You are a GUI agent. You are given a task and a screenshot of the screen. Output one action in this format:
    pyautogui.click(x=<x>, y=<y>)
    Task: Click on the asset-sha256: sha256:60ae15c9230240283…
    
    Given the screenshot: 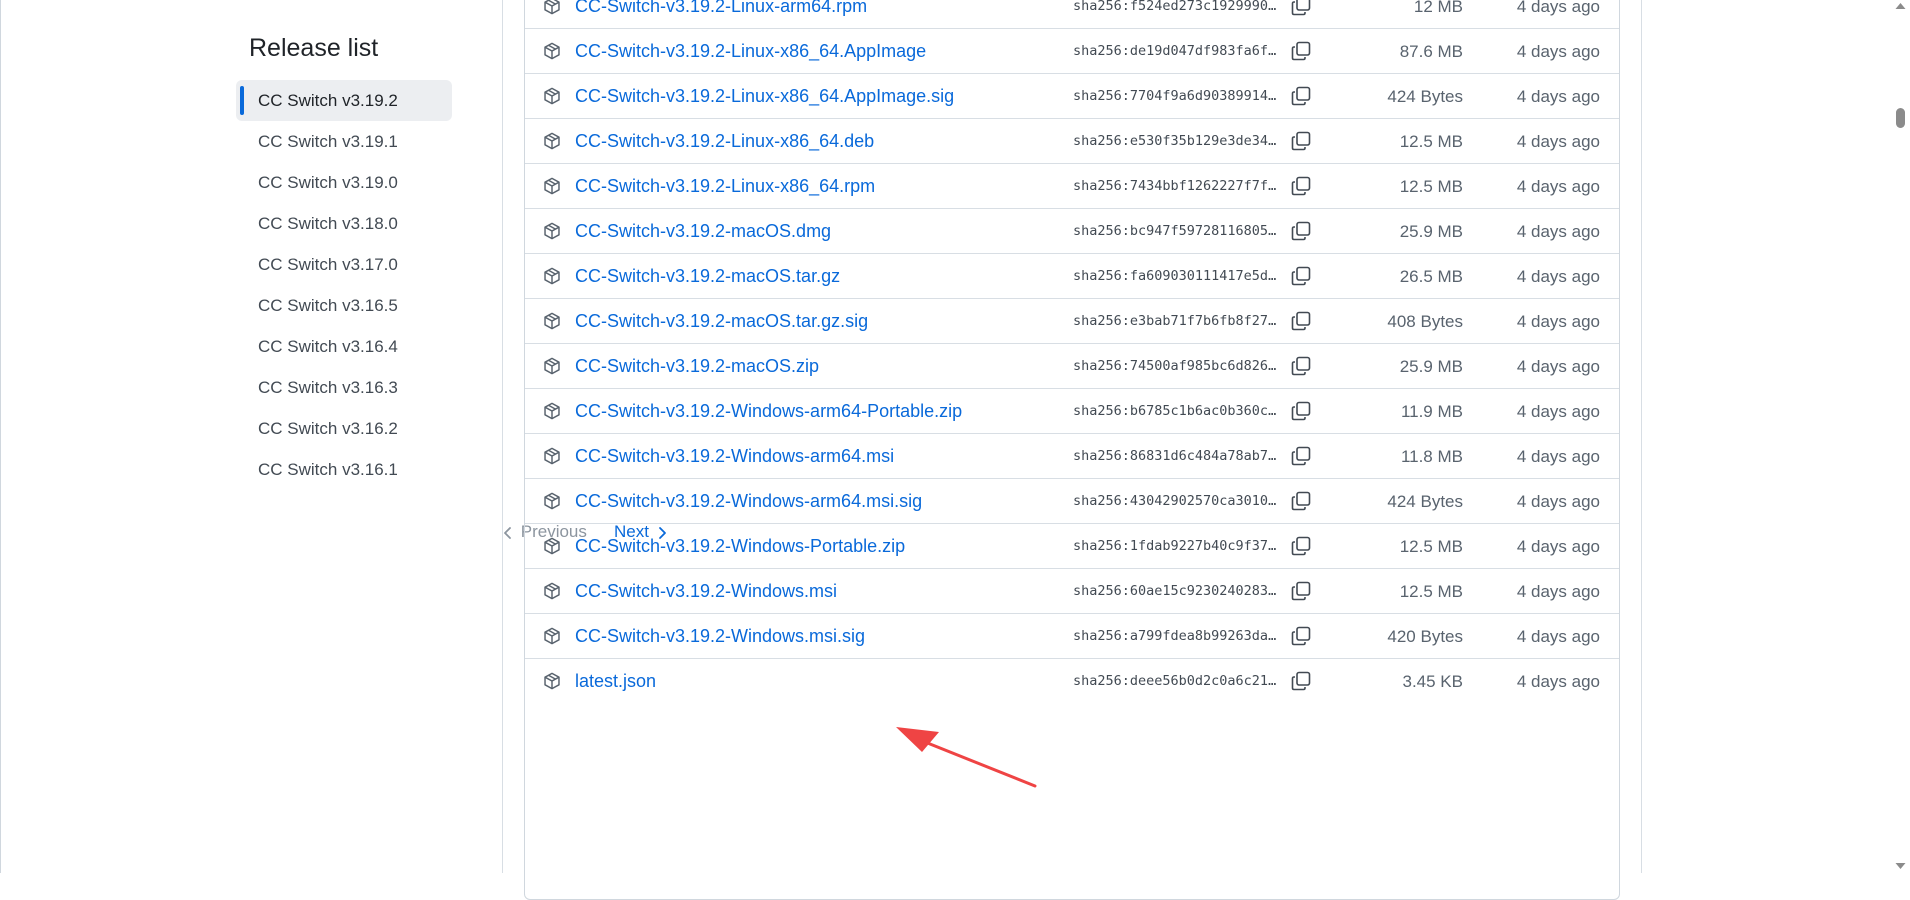 What is the action you would take?
    pyautogui.click(x=1175, y=591)
    